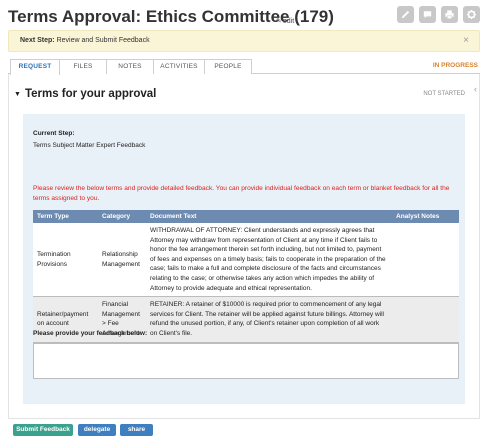 The width and height of the screenshot is (488, 438). I want to click on comment-icon, so click(427, 14).